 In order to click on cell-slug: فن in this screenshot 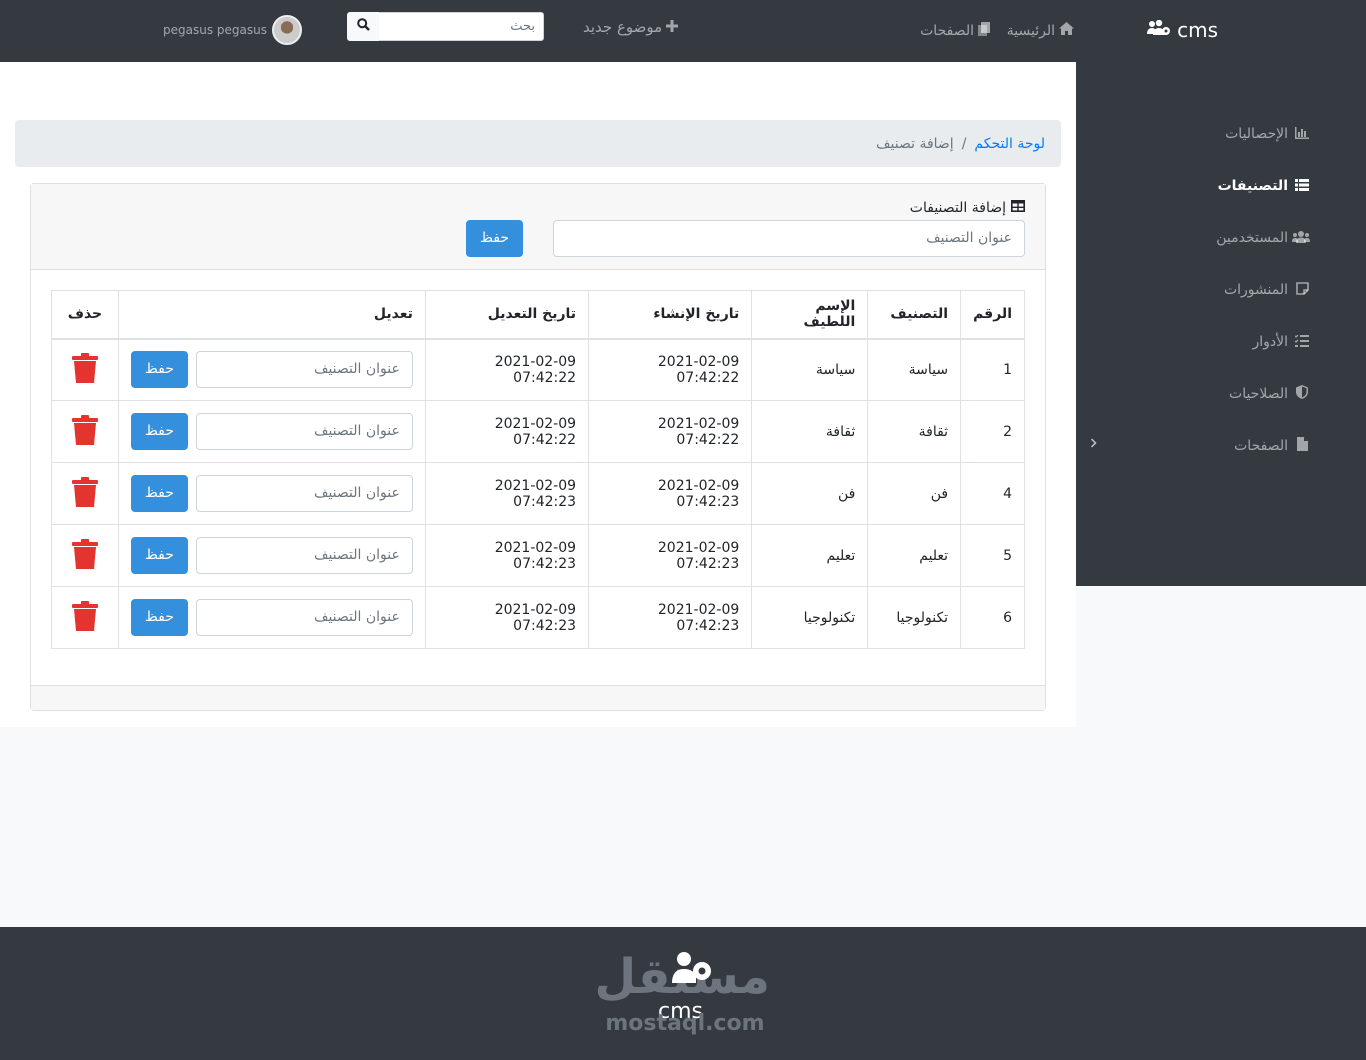, I will do `click(810, 493)`.